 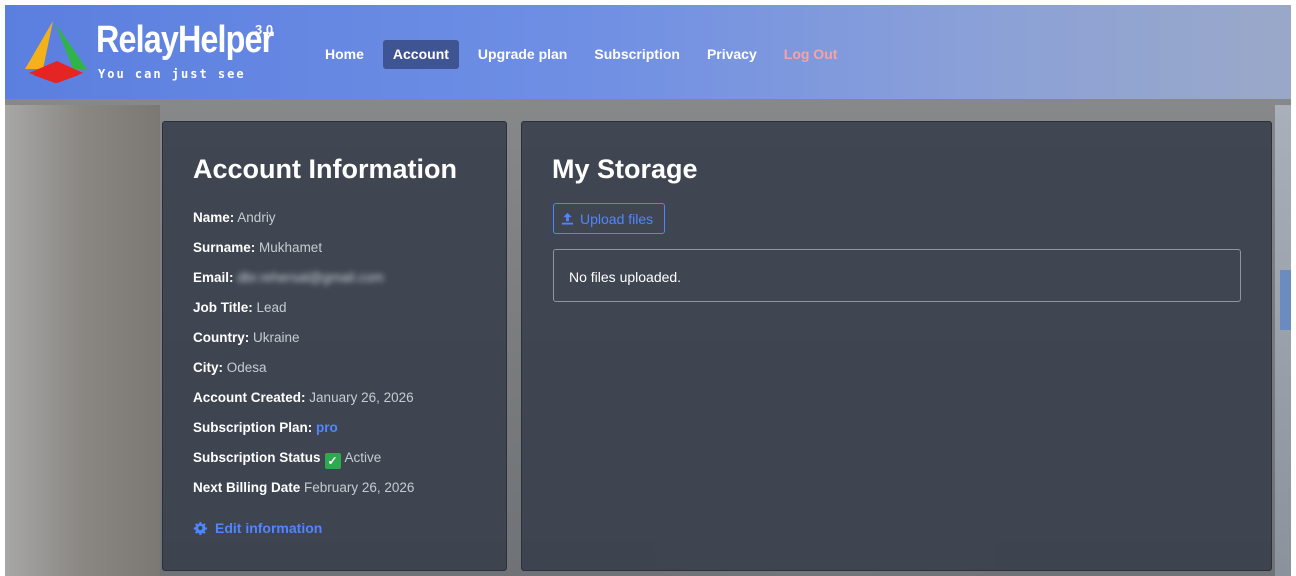 What do you see at coordinates (363, 457) in the screenshot?
I see `subscription-status-value: Active` at bounding box center [363, 457].